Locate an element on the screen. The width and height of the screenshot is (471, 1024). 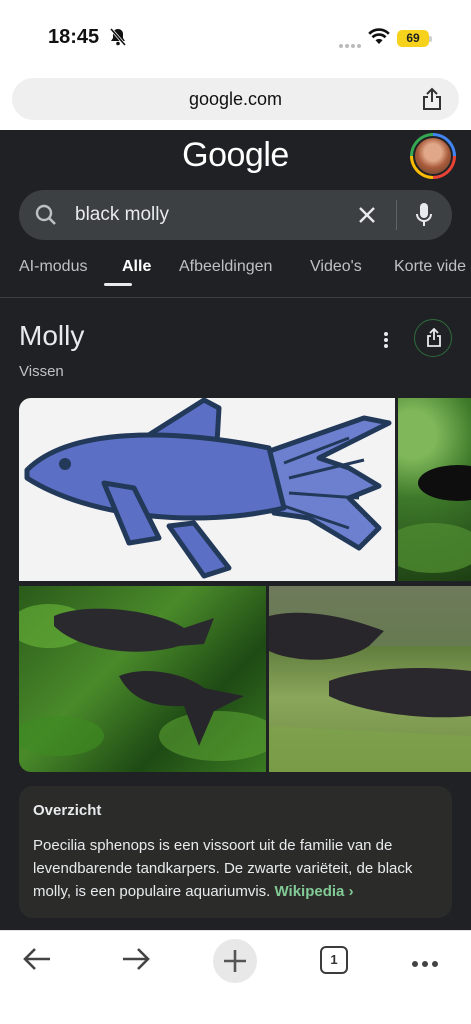
cellular-signal-icon is located at coordinates (350, 45).